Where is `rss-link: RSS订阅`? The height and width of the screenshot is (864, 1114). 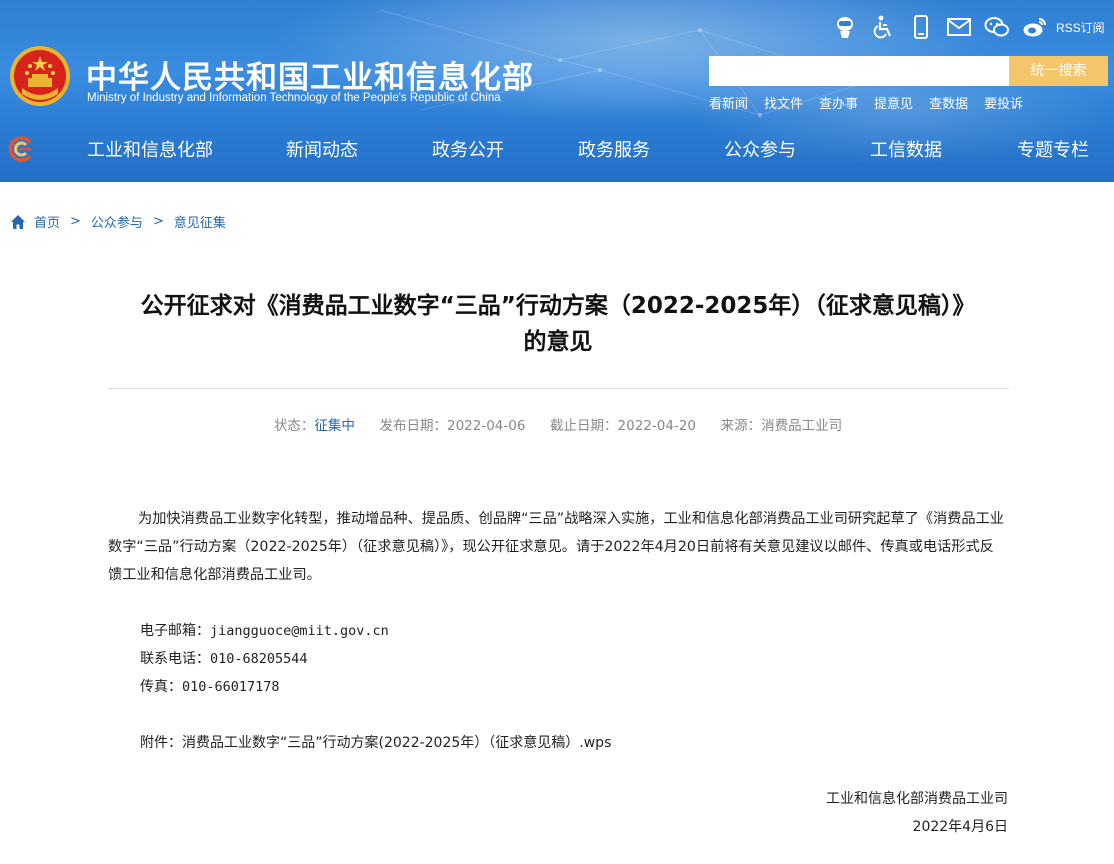 rss-link: RSS订阅 is located at coordinates (1080, 27).